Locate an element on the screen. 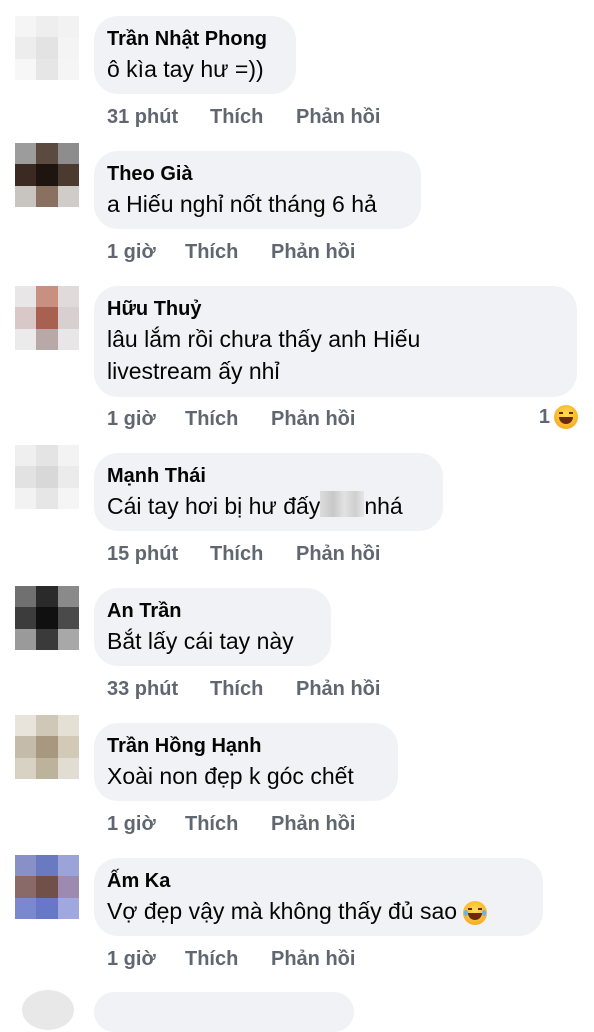  comment-author: Trần Nhật Phong is located at coordinates (194, 39).